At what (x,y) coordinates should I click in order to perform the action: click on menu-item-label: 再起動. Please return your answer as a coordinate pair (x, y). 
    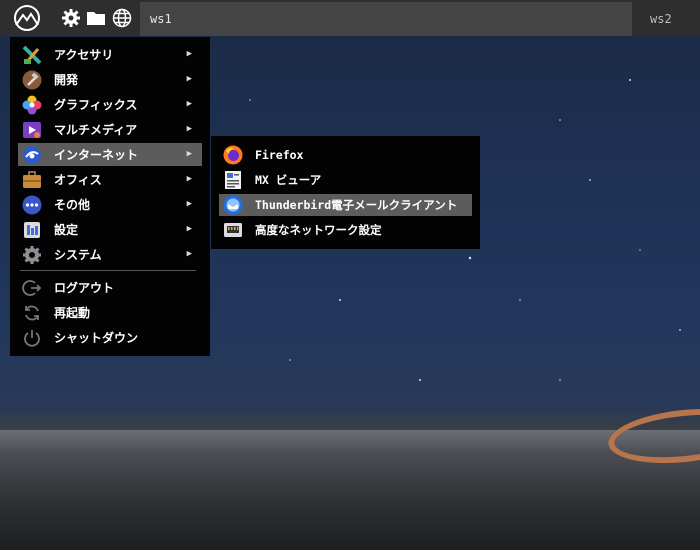
    Looking at the image, I should click on (72, 313).